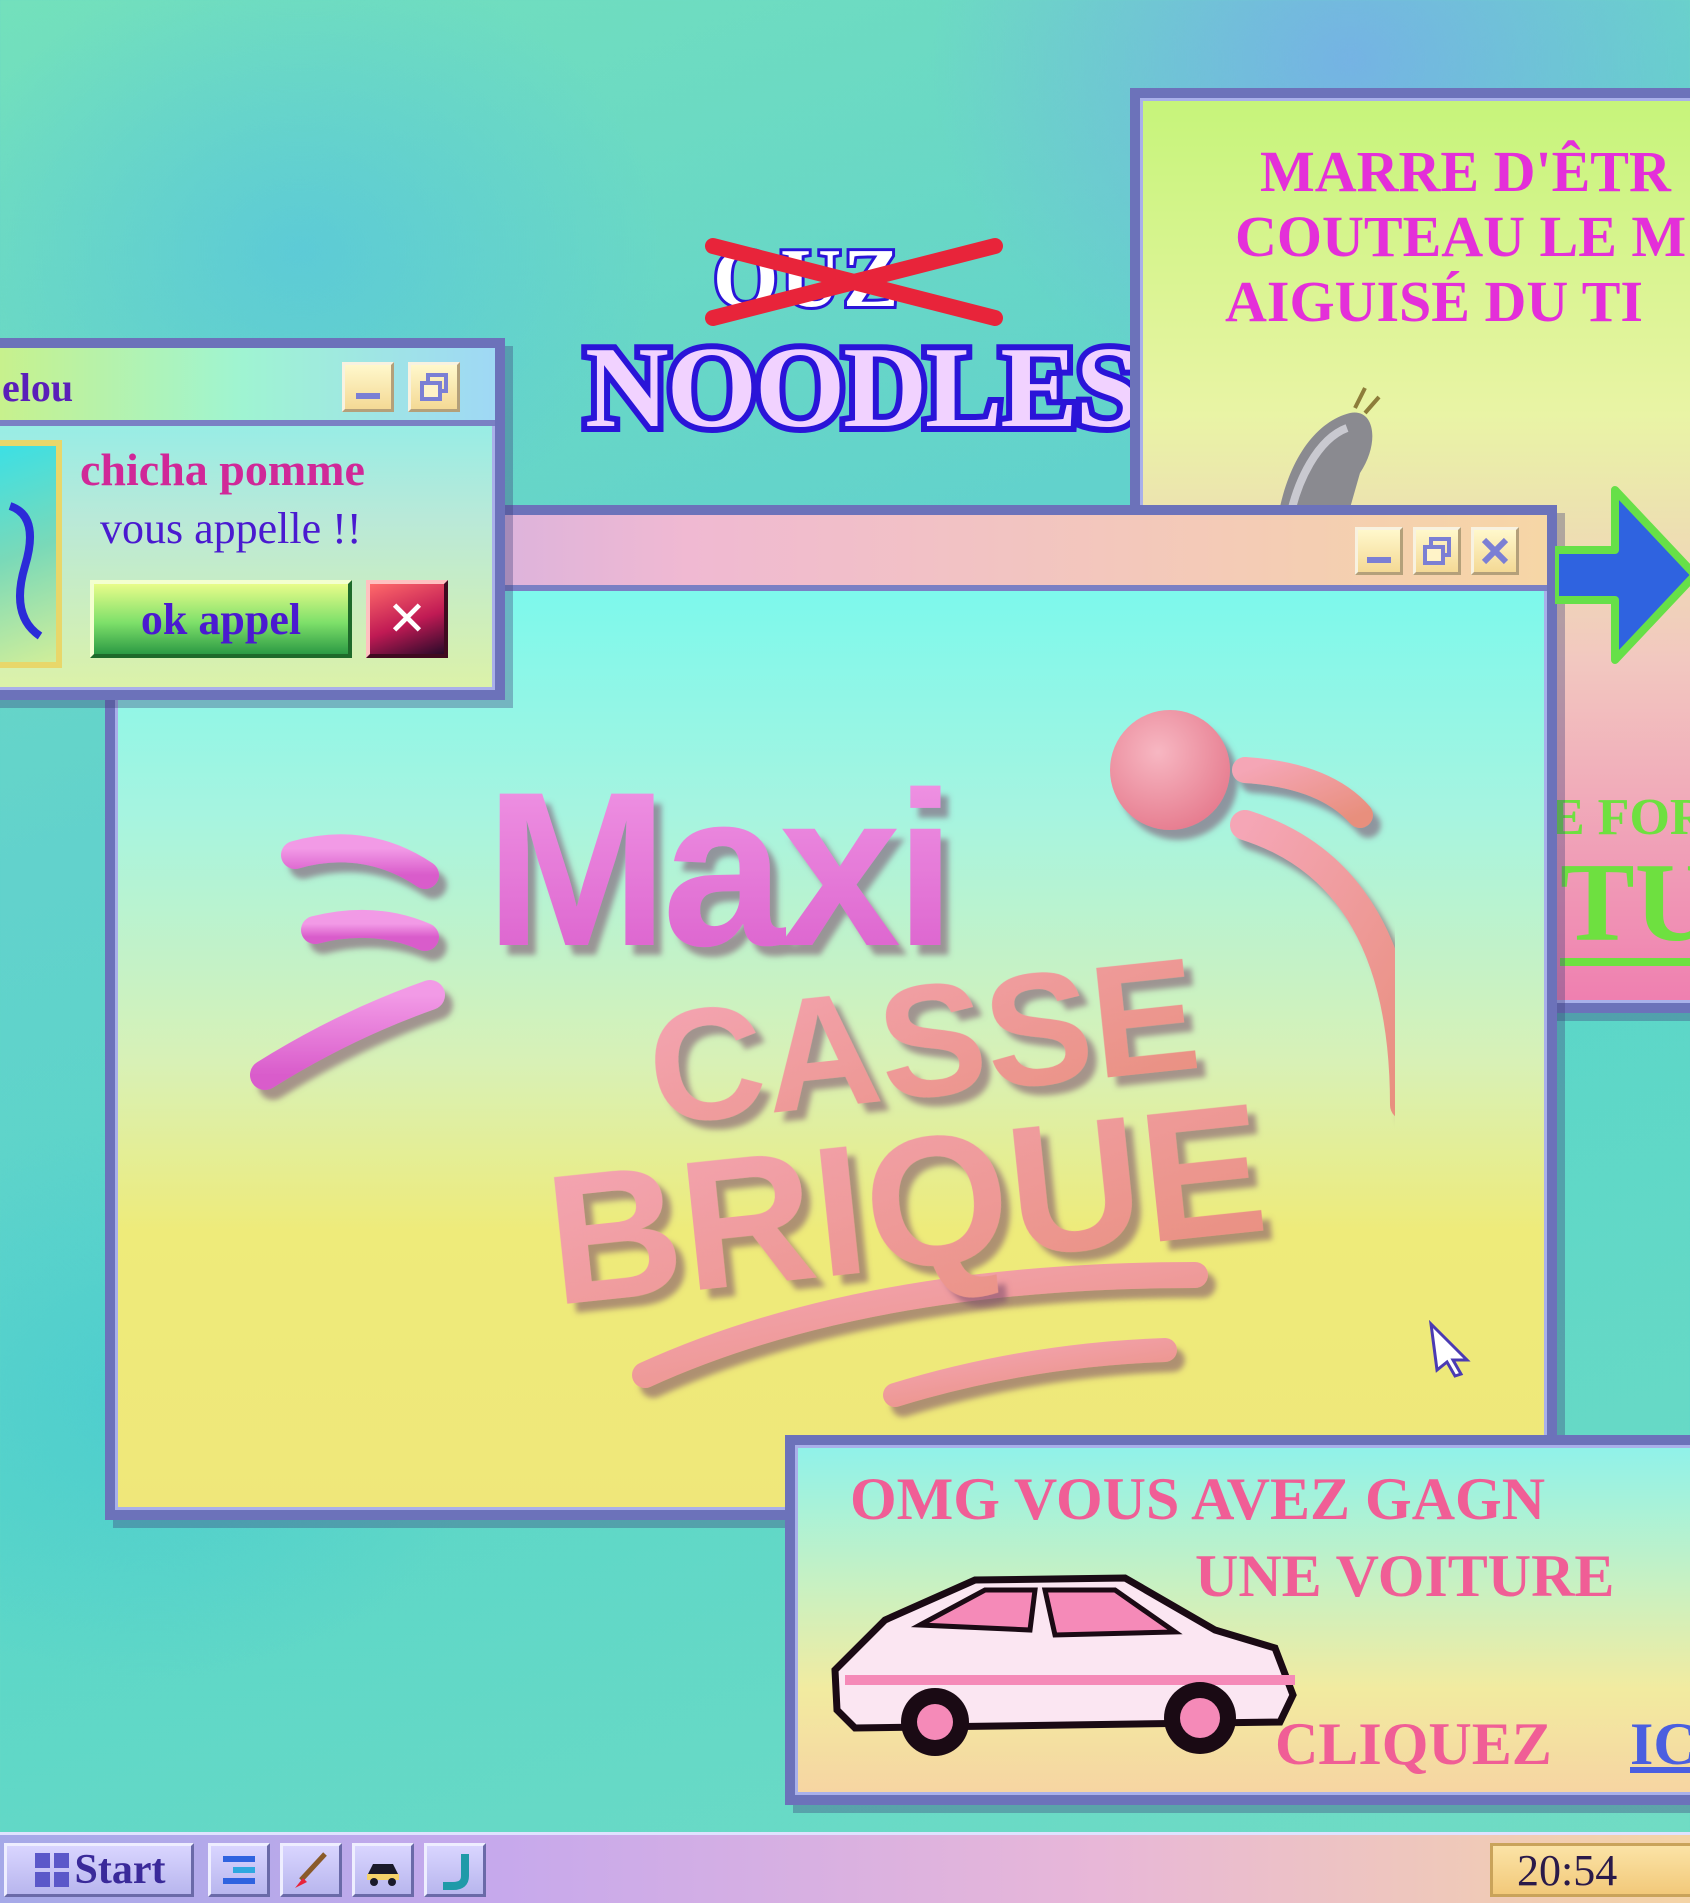 The height and width of the screenshot is (1903, 1690). I want to click on knife-ad-line2: COUTEAU LE M, so click(1461, 236).